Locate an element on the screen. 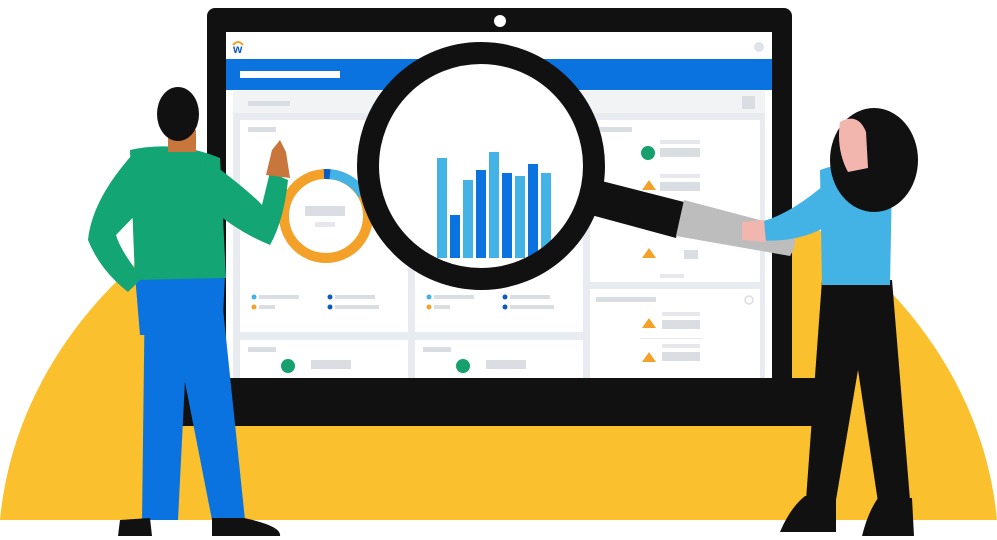 This screenshot has height=540, width=997. donut-center-label-placeholder is located at coordinates (325, 224).